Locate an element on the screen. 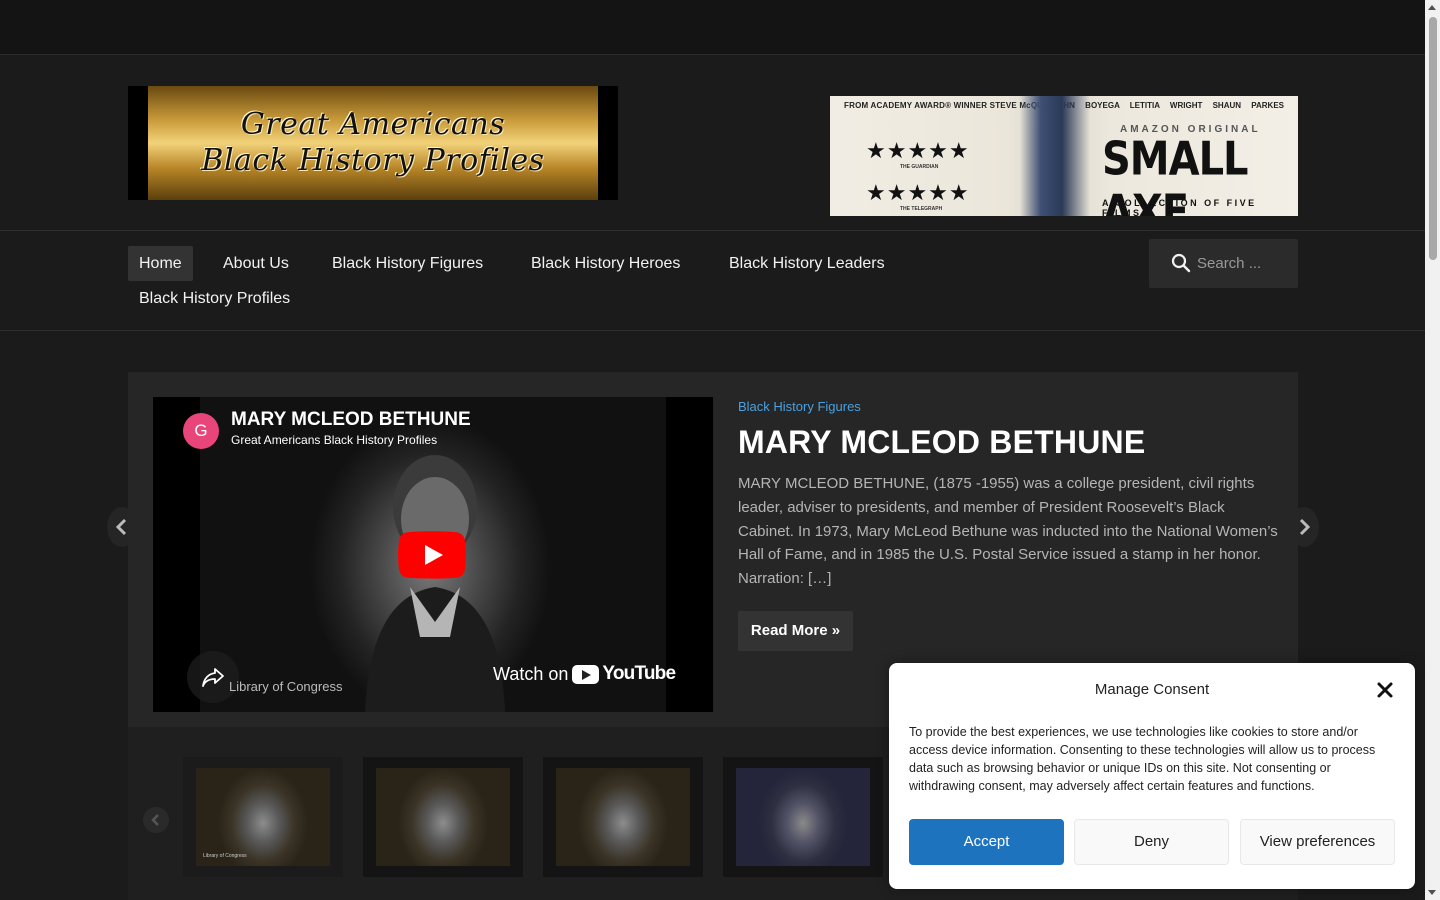 This screenshot has width=1440, height=900. play-button-icon is located at coordinates (432, 555).